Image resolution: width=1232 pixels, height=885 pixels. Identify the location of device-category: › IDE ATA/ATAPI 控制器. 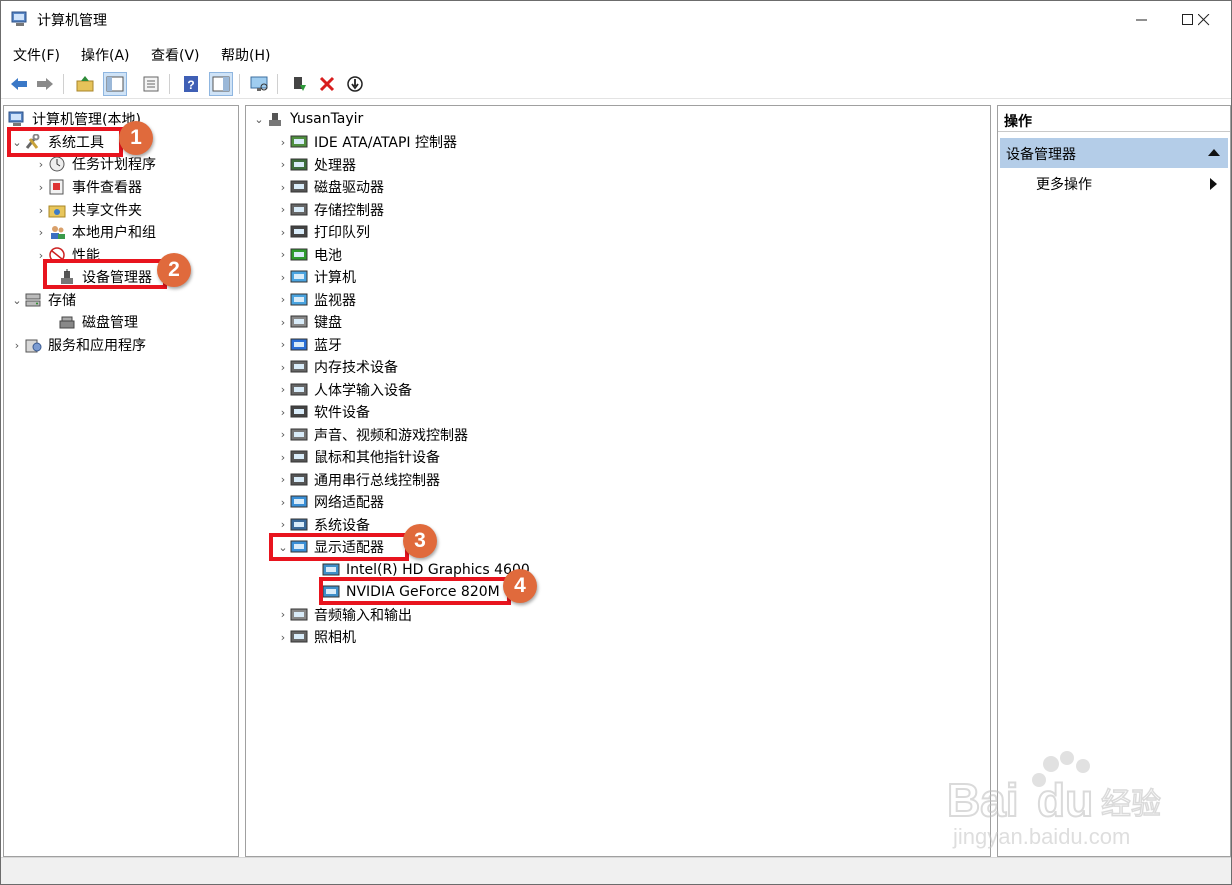
(366, 142).